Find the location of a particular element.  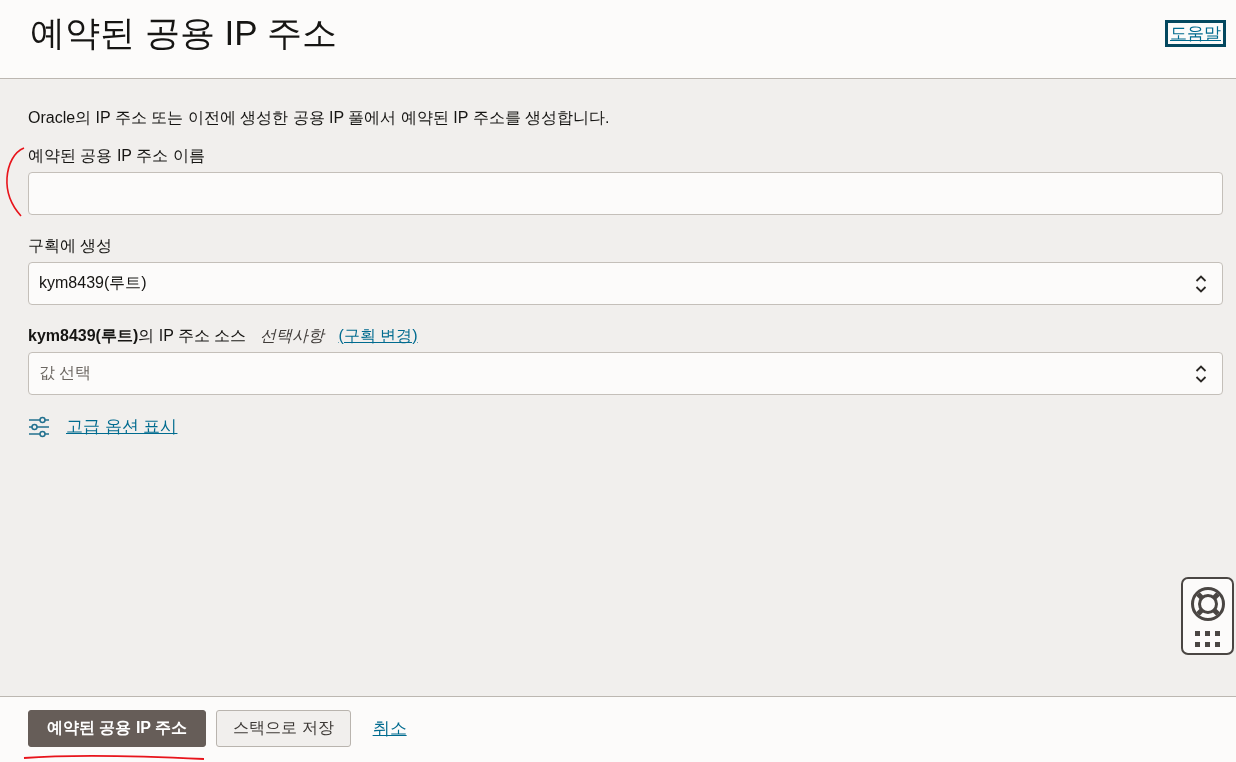

select-field: 값 선택 is located at coordinates (625, 373).